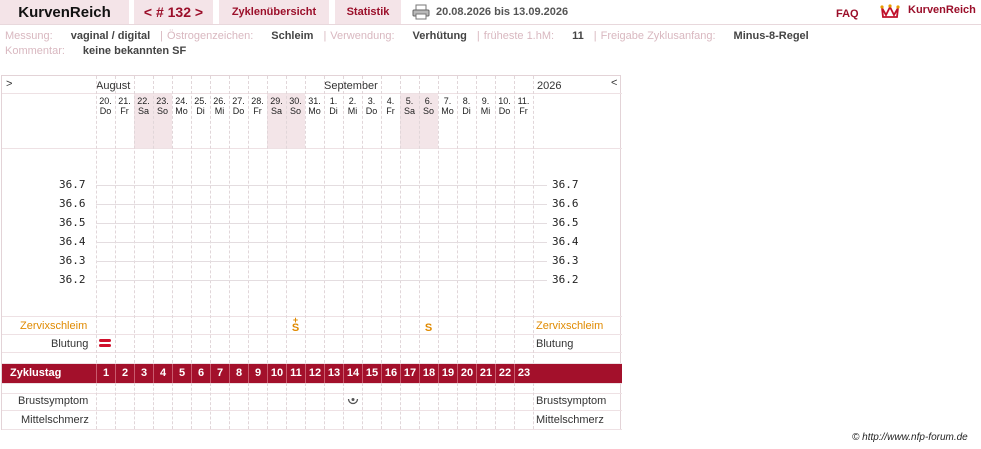  Describe the element at coordinates (238, 101) in the screenshot. I see `day-date: 27.` at that location.